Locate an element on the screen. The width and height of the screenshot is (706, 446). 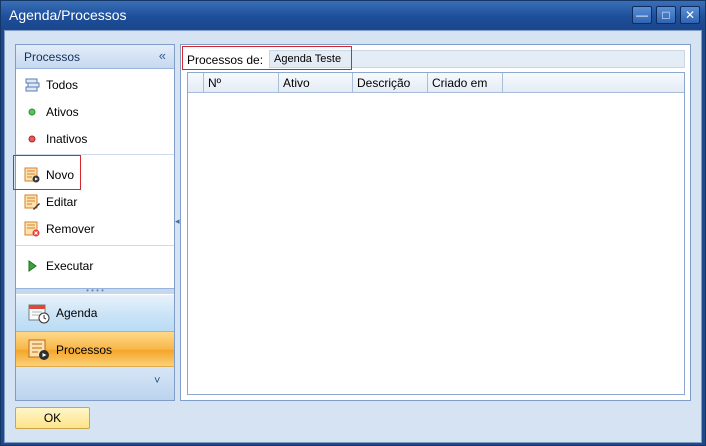
nav-item-remover: Remover is located at coordinates (95, 229).